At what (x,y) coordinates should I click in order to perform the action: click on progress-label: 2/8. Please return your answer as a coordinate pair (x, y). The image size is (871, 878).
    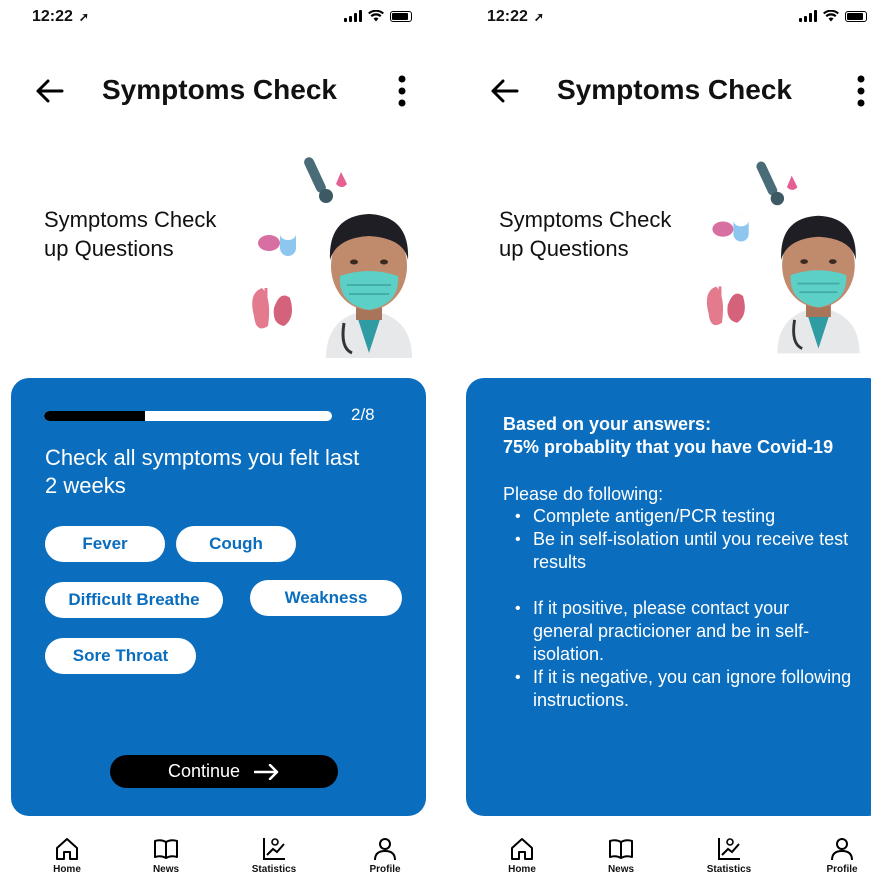
    Looking at the image, I should click on (363, 414).